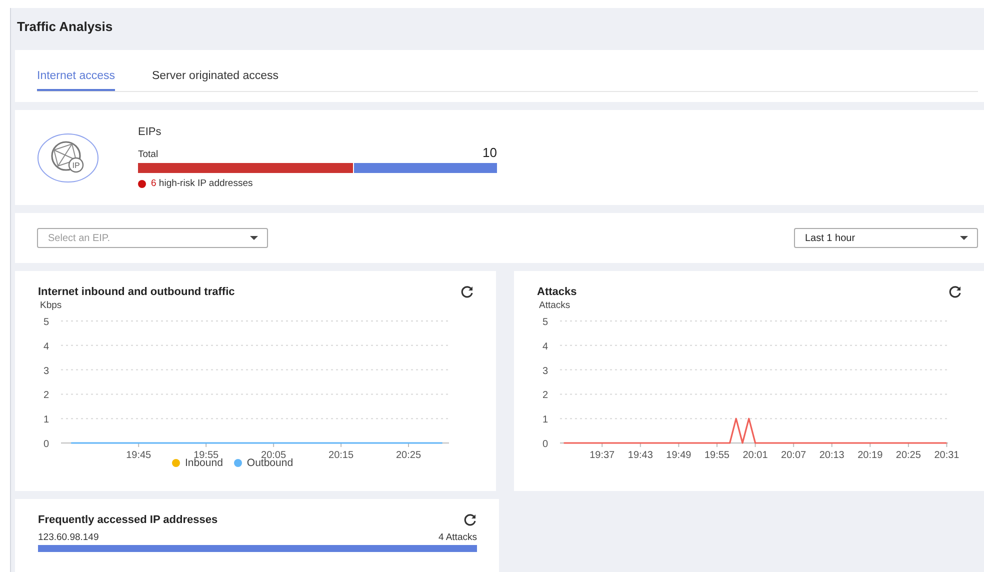  I want to click on axis-tick-label: 19:45, so click(139, 455).